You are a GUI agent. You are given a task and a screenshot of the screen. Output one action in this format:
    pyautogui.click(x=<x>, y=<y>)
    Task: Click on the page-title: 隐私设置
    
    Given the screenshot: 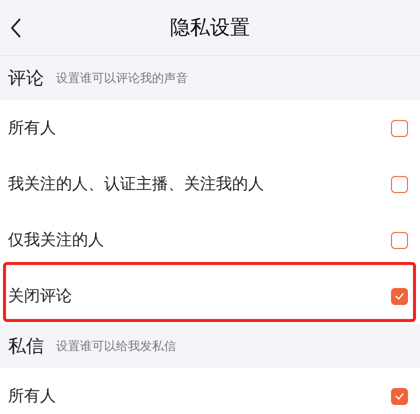 What is the action you would take?
    pyautogui.click(x=210, y=27)
    